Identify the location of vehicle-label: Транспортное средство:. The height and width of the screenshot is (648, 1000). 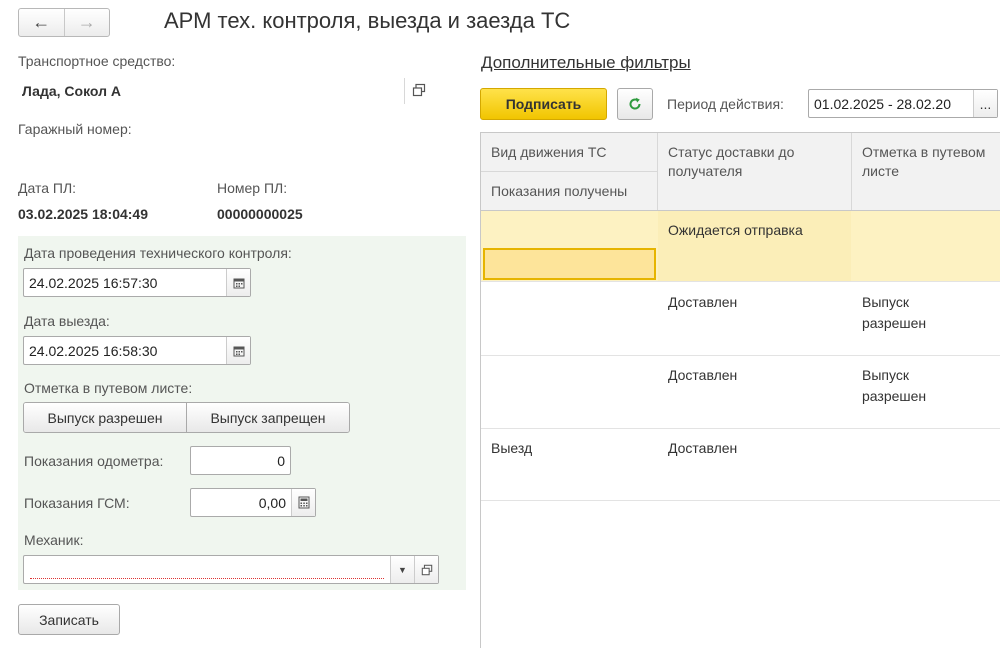
(97, 61).